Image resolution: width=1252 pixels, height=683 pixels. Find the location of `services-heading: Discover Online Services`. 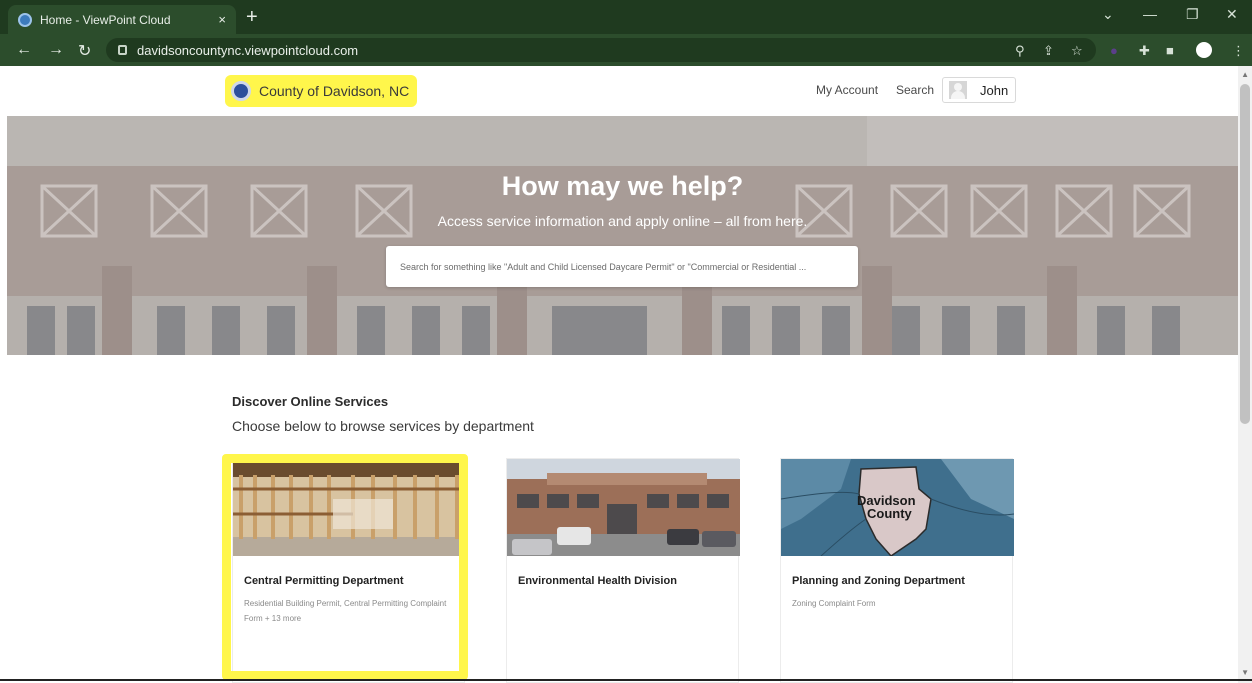

services-heading: Discover Online Services is located at coordinates (310, 401).